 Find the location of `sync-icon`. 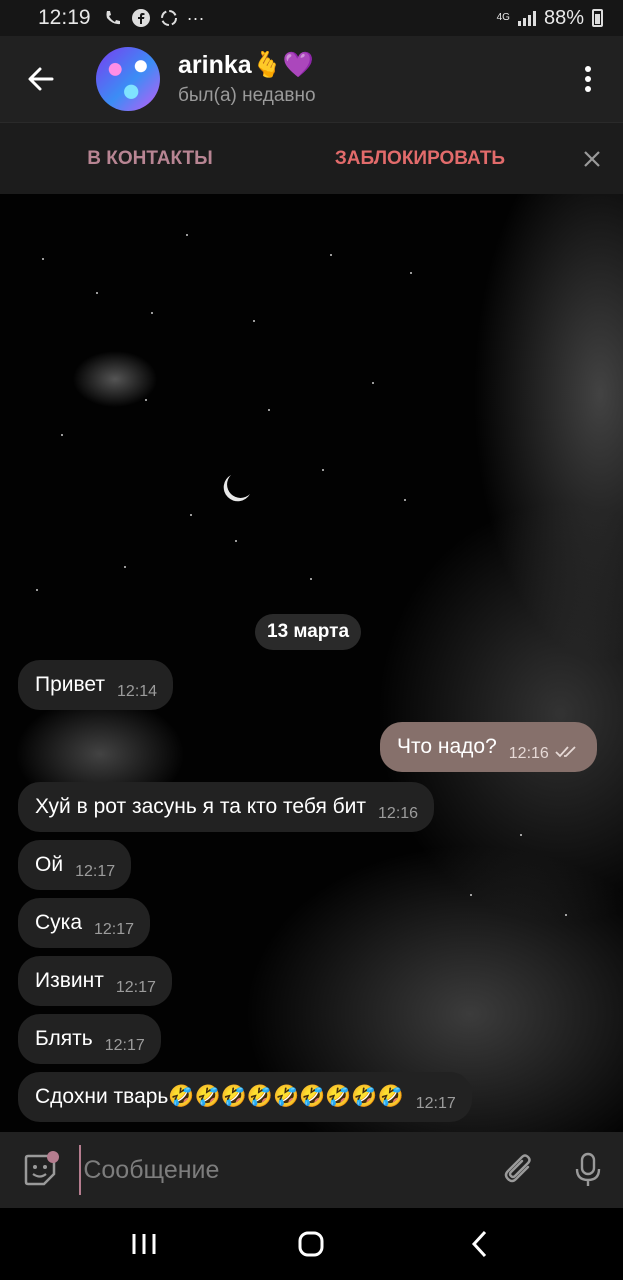

sync-icon is located at coordinates (168, 18).